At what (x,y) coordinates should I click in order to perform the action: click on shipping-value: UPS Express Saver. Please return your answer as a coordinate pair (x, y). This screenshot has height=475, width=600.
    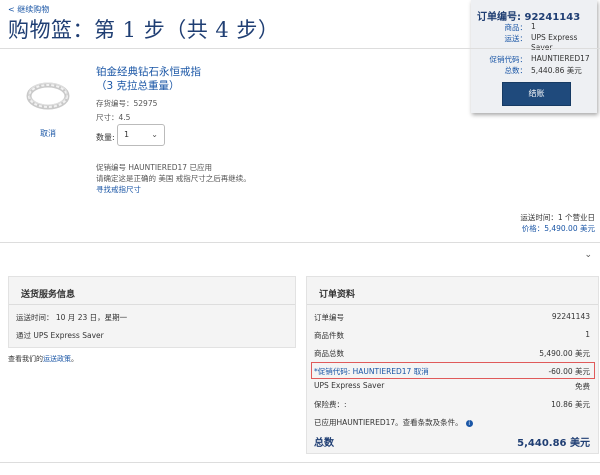
    Looking at the image, I should click on (554, 42).